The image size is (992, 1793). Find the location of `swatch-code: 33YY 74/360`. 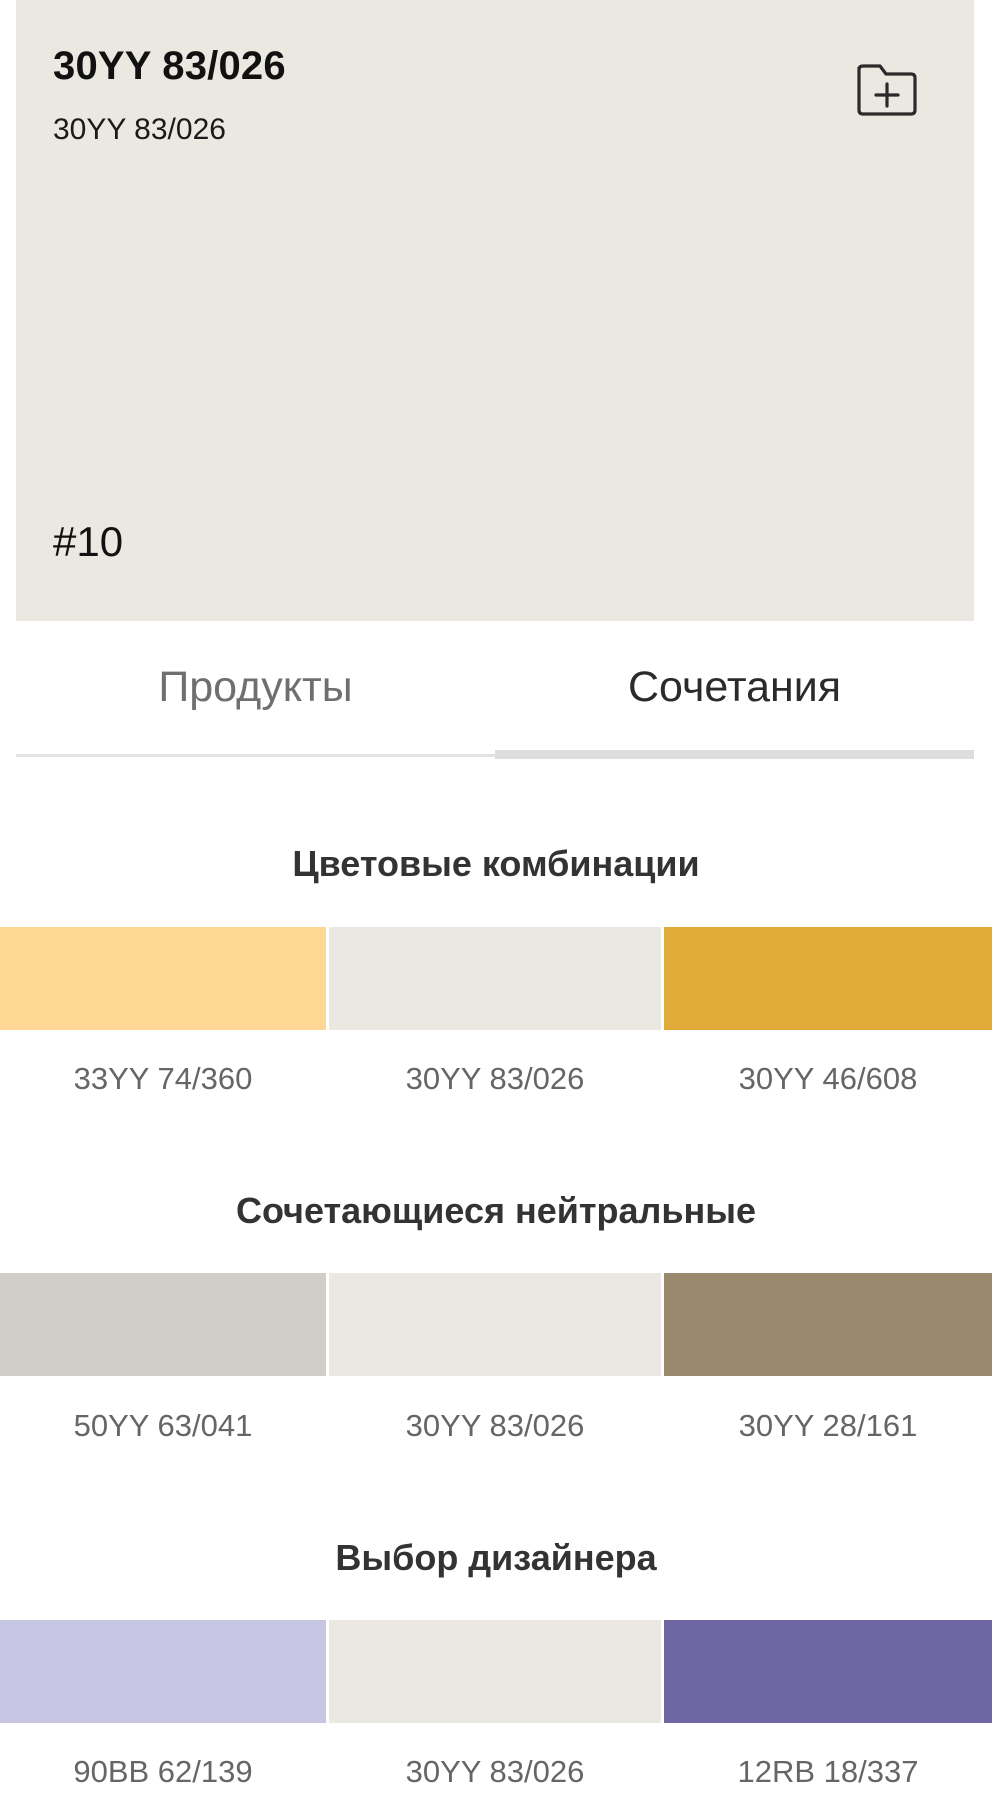

swatch-code: 33YY 74/360 is located at coordinates (163, 1078).